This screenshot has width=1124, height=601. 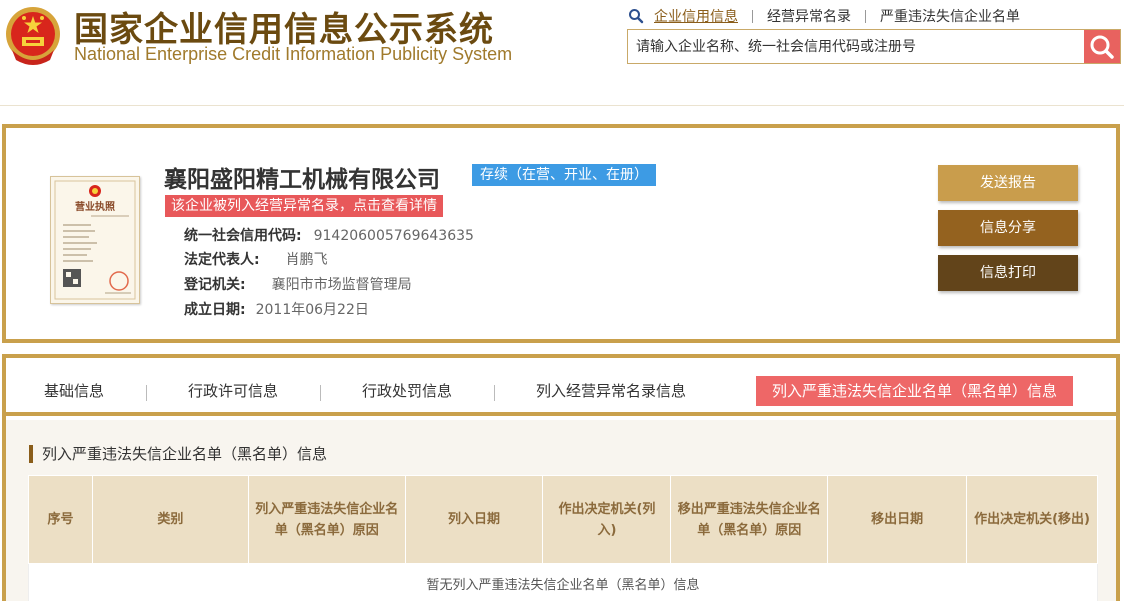 What do you see at coordinates (1008, 228) in the screenshot?
I see `share-info-button: 信息分享` at bounding box center [1008, 228].